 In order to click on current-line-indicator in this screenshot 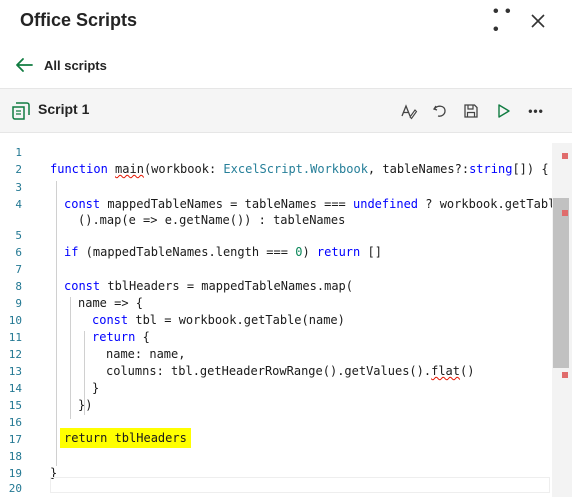, I will do `click(300, 485)`.